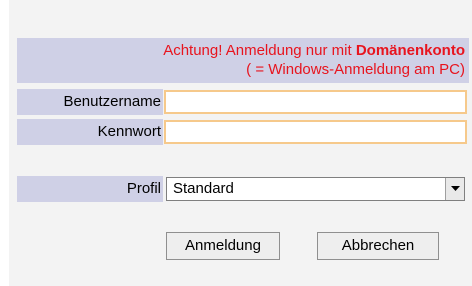  Describe the element at coordinates (90, 189) in the screenshot. I see `profile-label: Profil` at that location.